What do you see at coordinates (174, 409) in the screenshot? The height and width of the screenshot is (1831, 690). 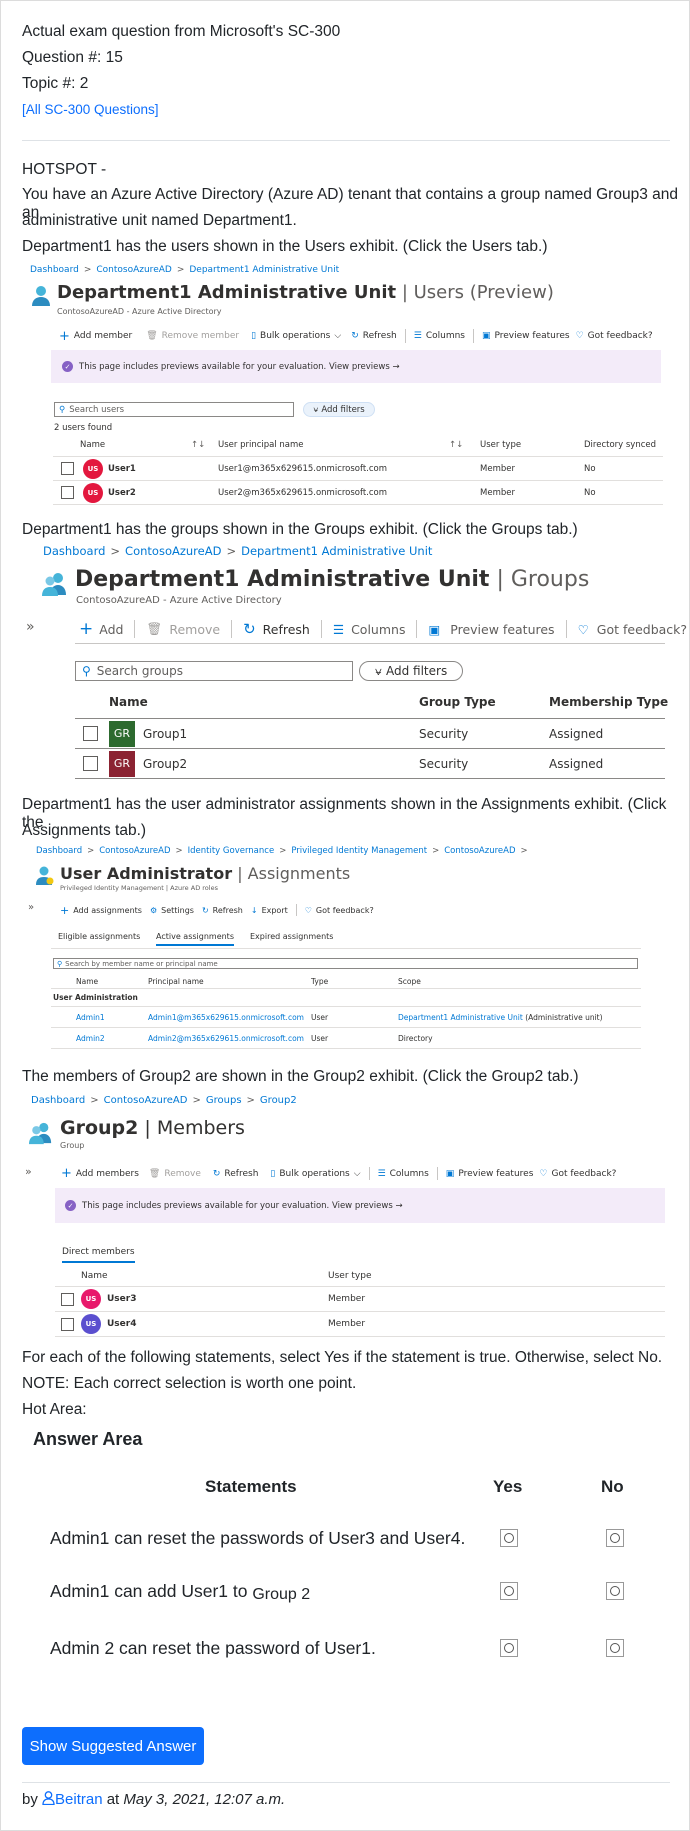 I see `search-input: ⚲ Search users` at bounding box center [174, 409].